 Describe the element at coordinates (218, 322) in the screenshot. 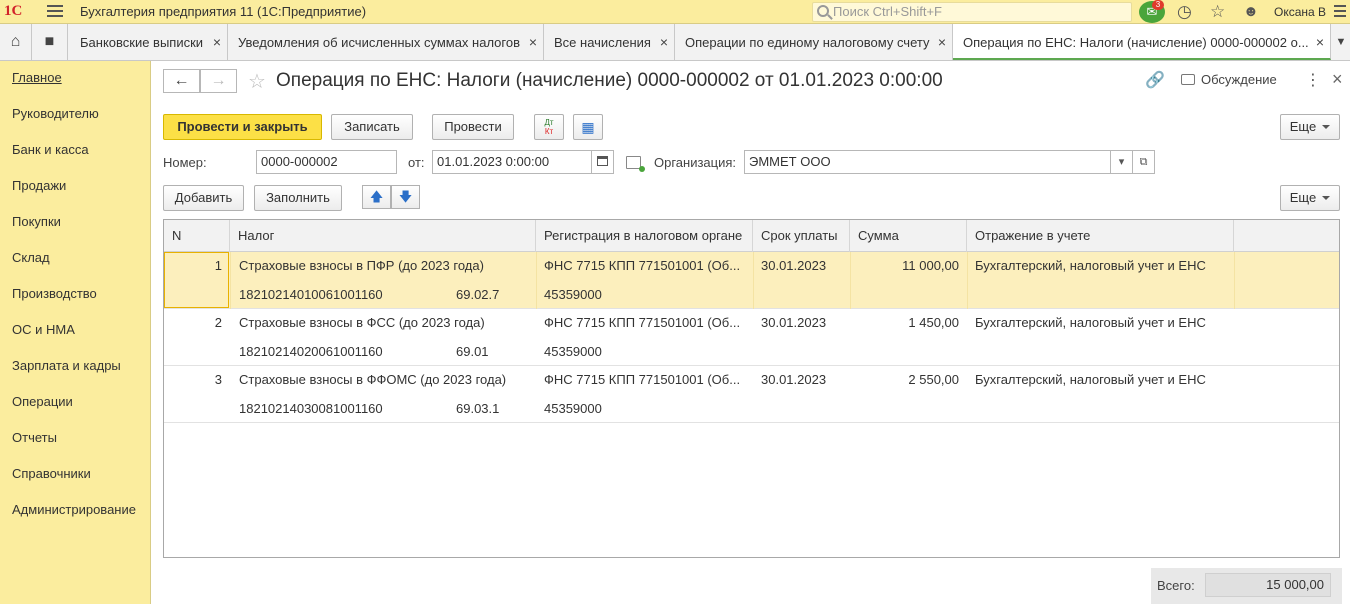

I see `row-number: 2` at that location.